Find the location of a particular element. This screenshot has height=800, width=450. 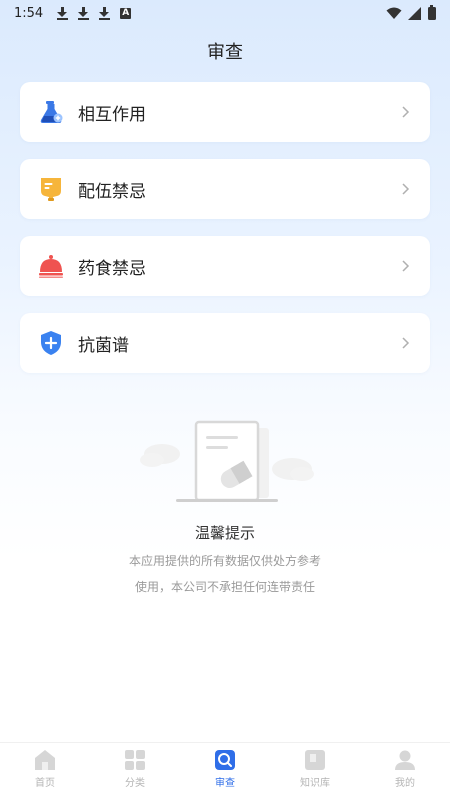

menu-item-incompatibility: 配伍禁忌 is located at coordinates (225, 189).